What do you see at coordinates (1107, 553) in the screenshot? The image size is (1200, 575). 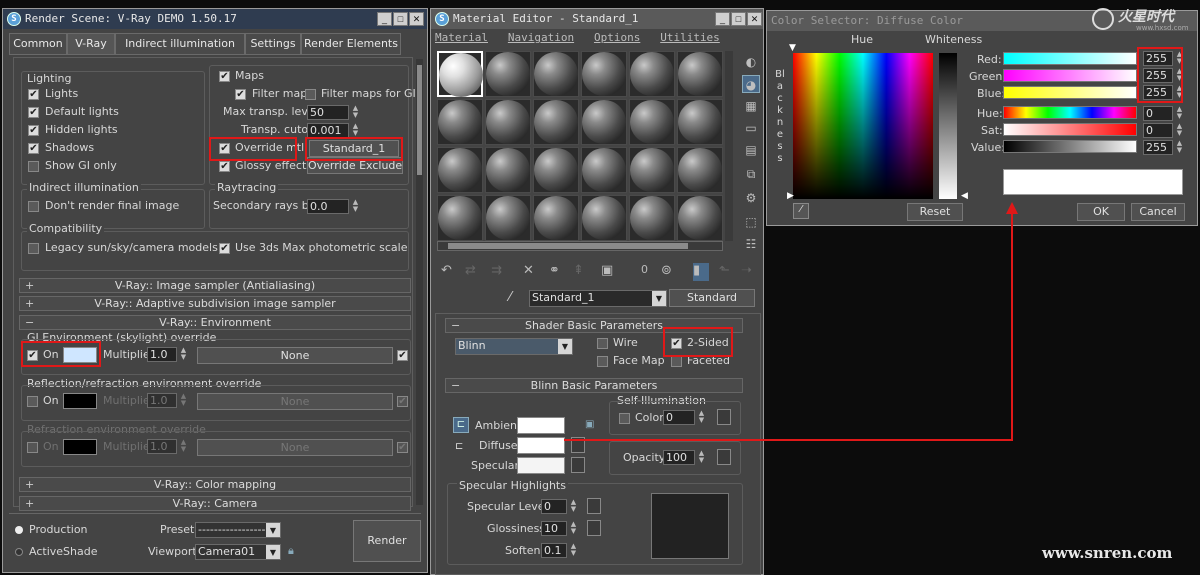 I see `snren-watermark: www.snren.com` at bounding box center [1107, 553].